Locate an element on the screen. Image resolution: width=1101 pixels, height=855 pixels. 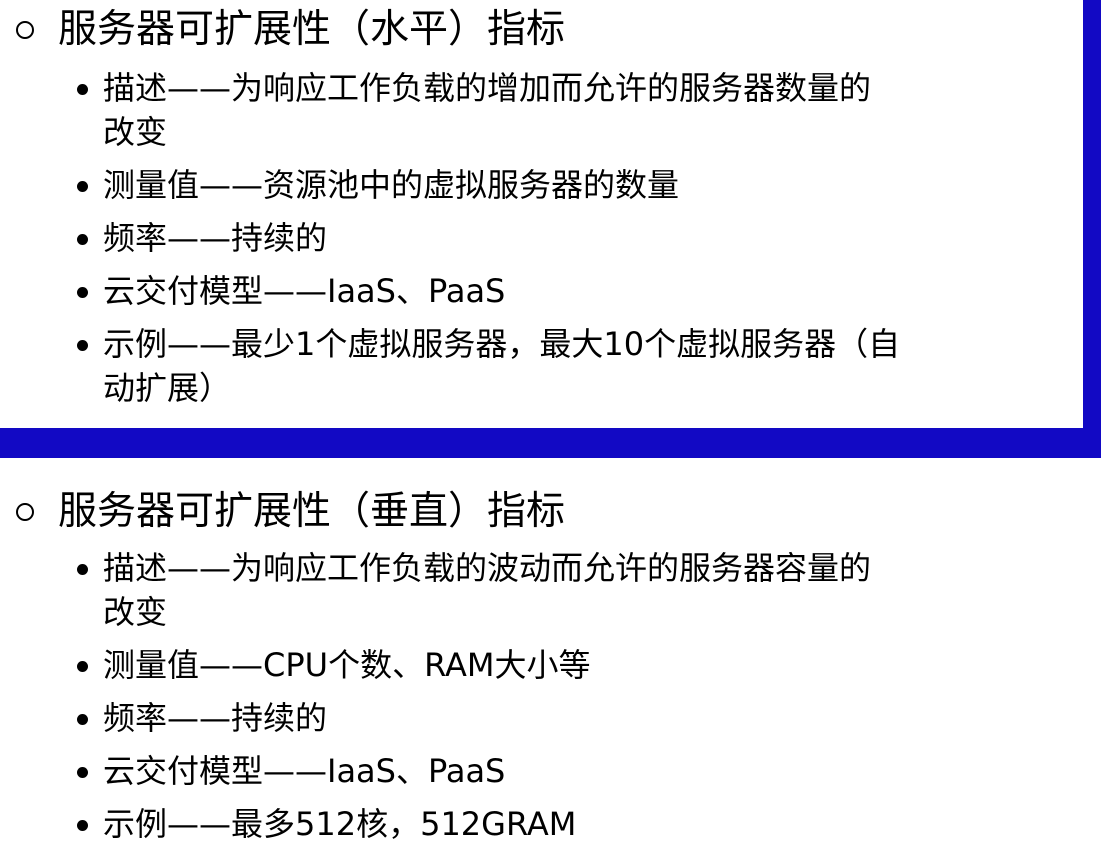
list-item: 描述——为响应工作负载的增加而允许的服务器数量的 改变 is located at coordinates (450, 110).